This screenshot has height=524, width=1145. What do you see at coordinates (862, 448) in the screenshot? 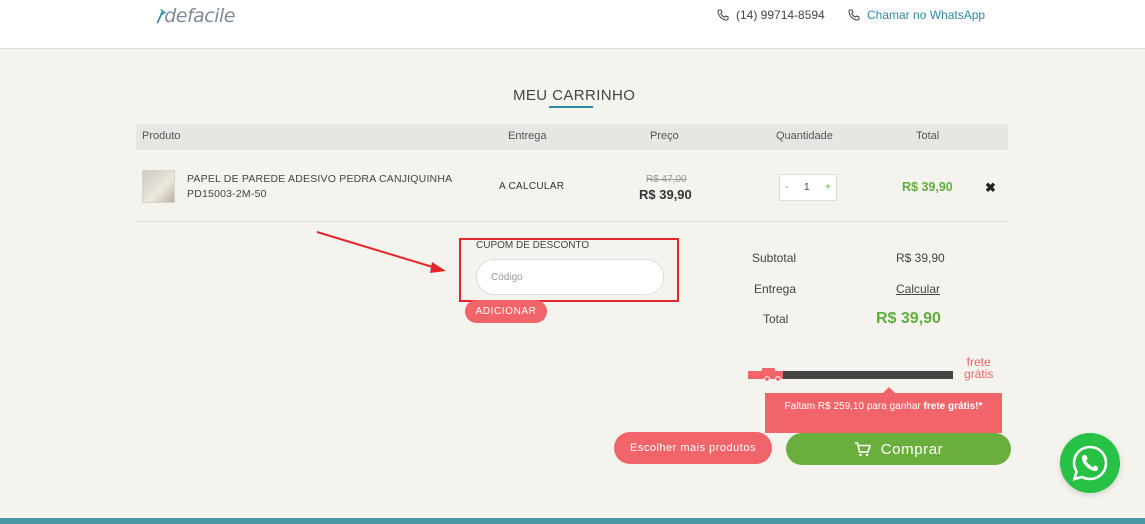
I see `cart-icon` at bounding box center [862, 448].